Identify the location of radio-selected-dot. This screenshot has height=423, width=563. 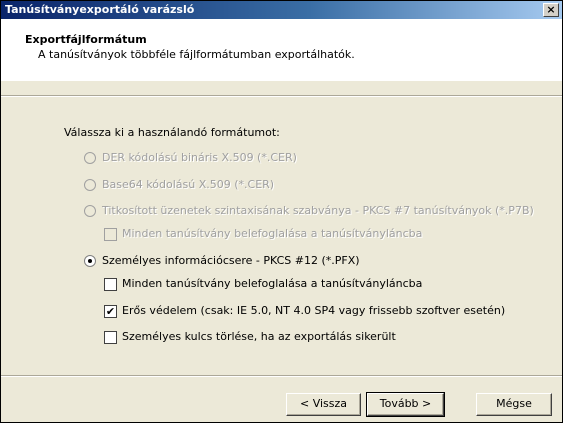
(90, 261).